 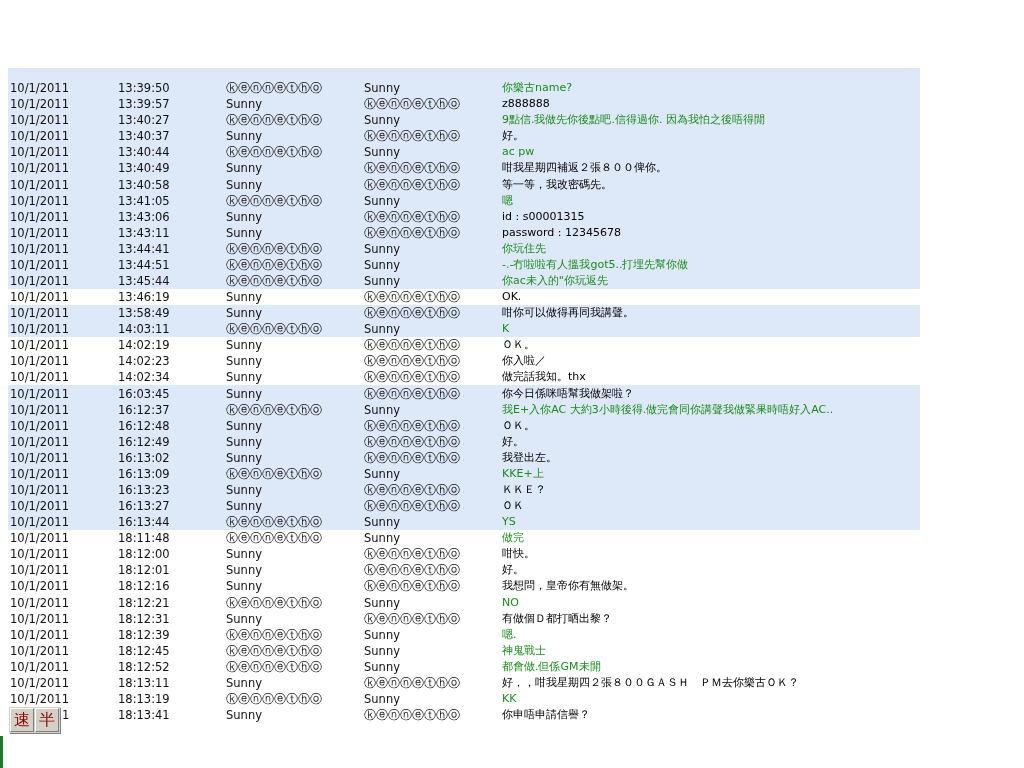 What do you see at coordinates (144, 570) in the screenshot?
I see `time-cell-text: 18:12:01` at bounding box center [144, 570].